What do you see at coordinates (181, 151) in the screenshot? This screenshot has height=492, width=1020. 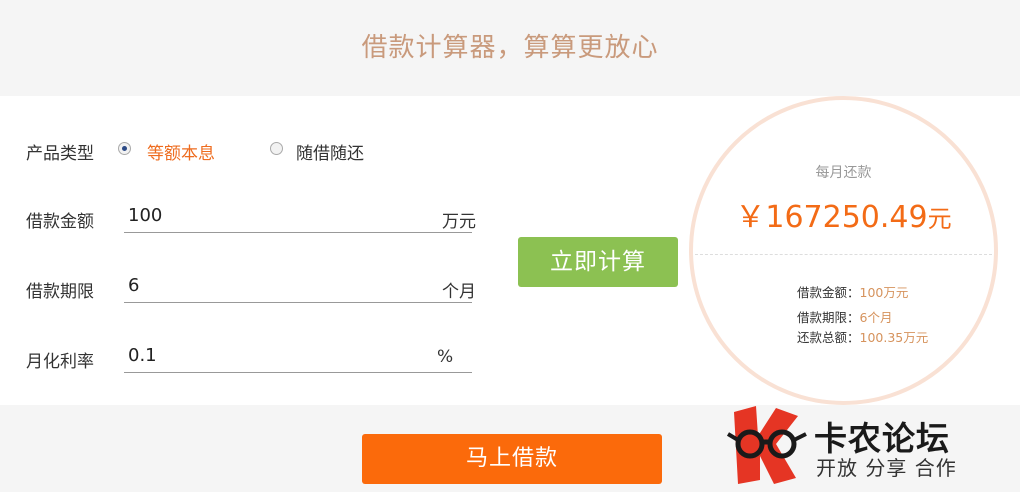 I see `option-equal-installment-label: 等额本息` at bounding box center [181, 151].